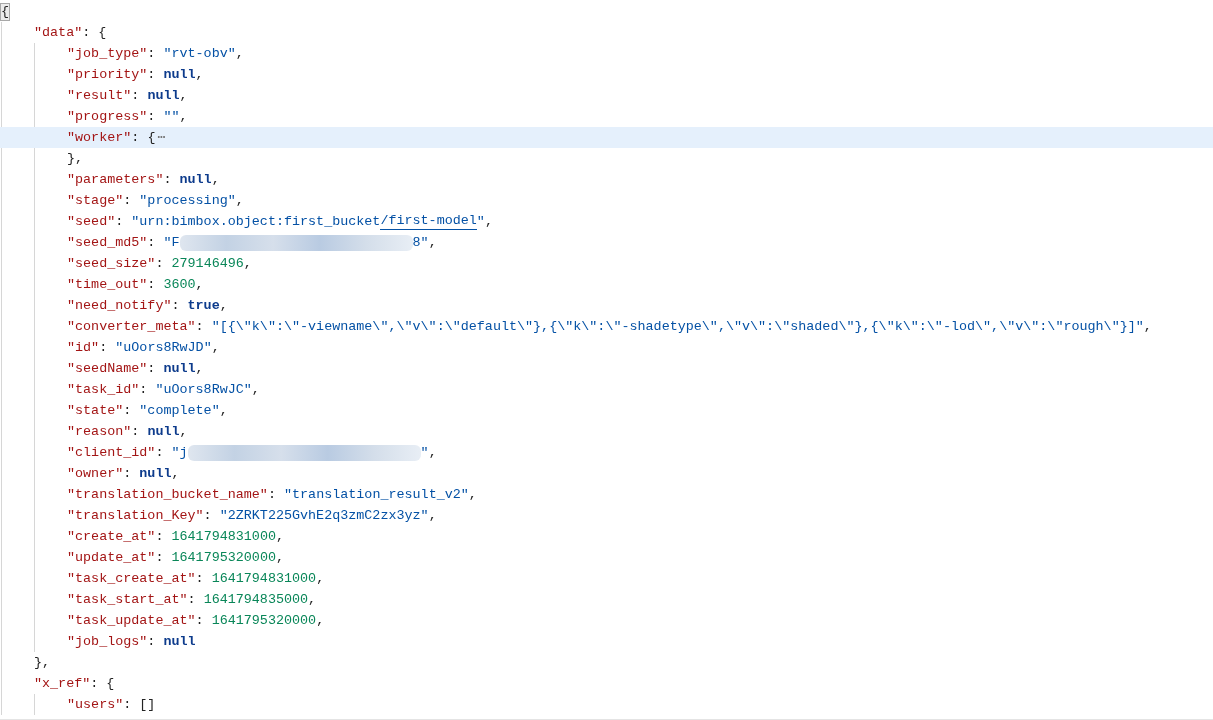 The width and height of the screenshot is (1213, 720). What do you see at coordinates (187, 201) in the screenshot?
I see `string-value: "processing"` at bounding box center [187, 201].